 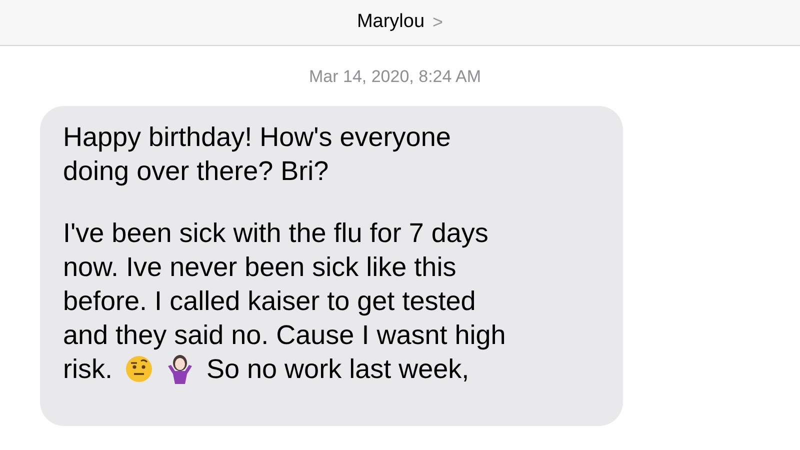 What do you see at coordinates (257, 137) in the screenshot?
I see `message-text: Happy birthday! How's everyone` at bounding box center [257, 137].